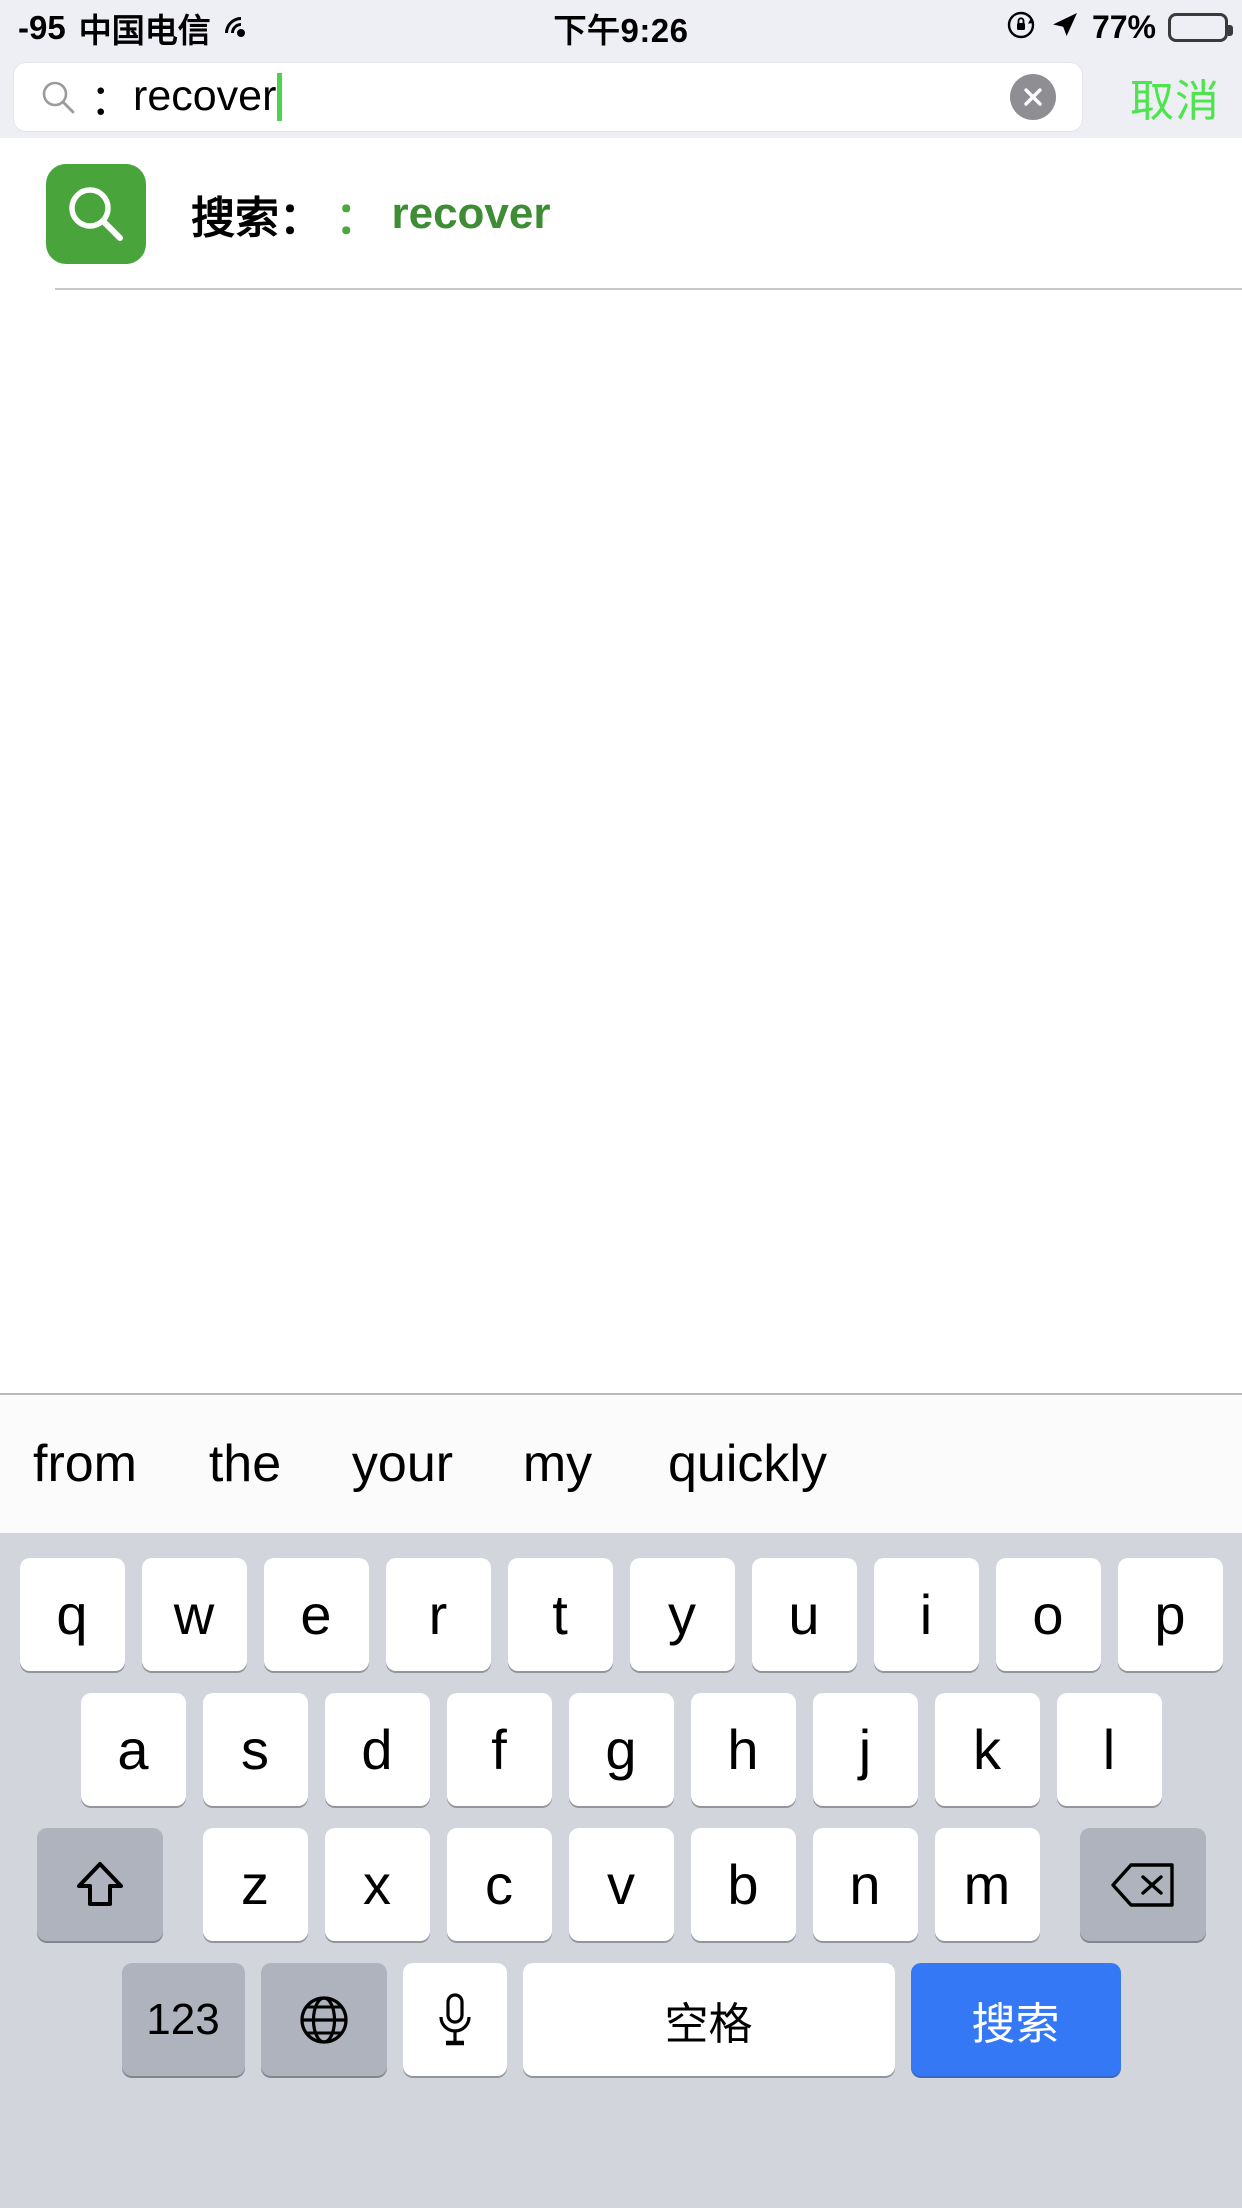  I want to click on microphone-icon, so click(455, 2020).